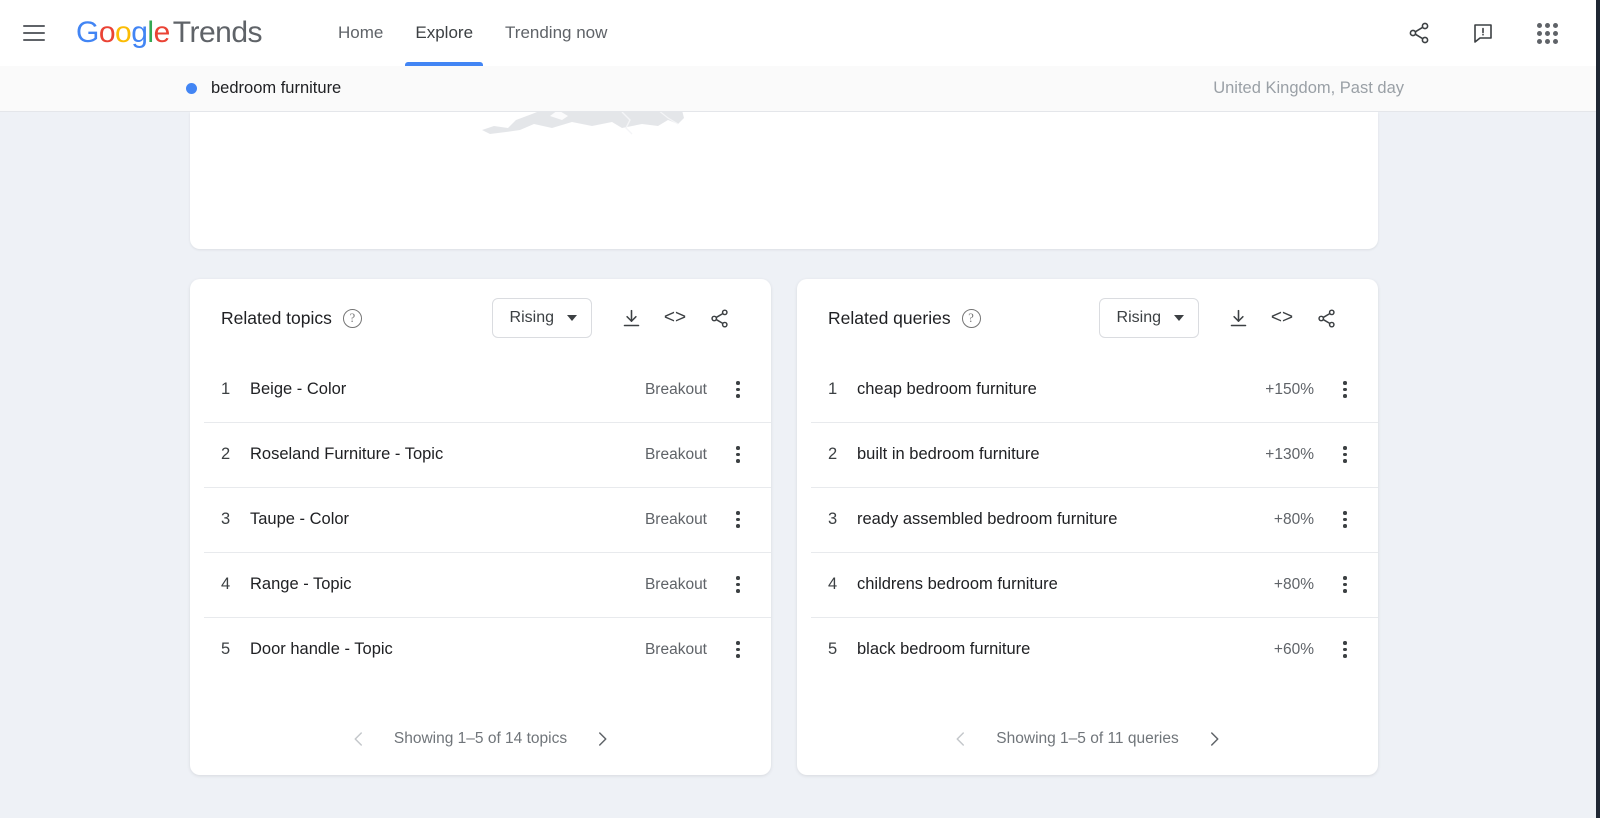  Describe the element at coordinates (480, 389) in the screenshot. I see `table-row: 1 Beige - Color Breakout` at that location.